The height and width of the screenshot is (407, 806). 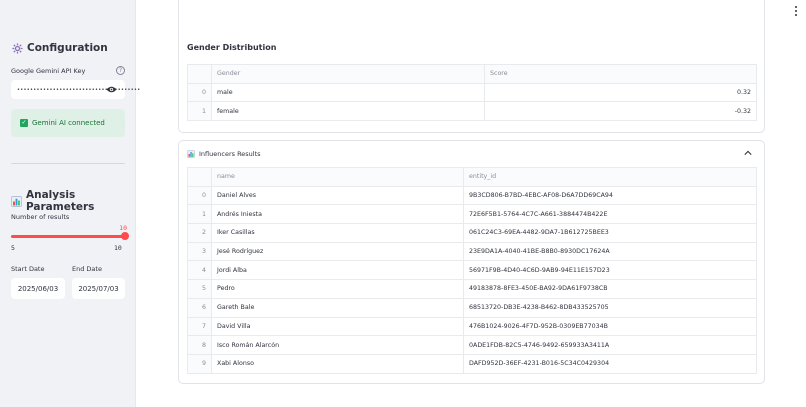 I want to click on table-header-row: name entity_id, so click(x=472, y=177).